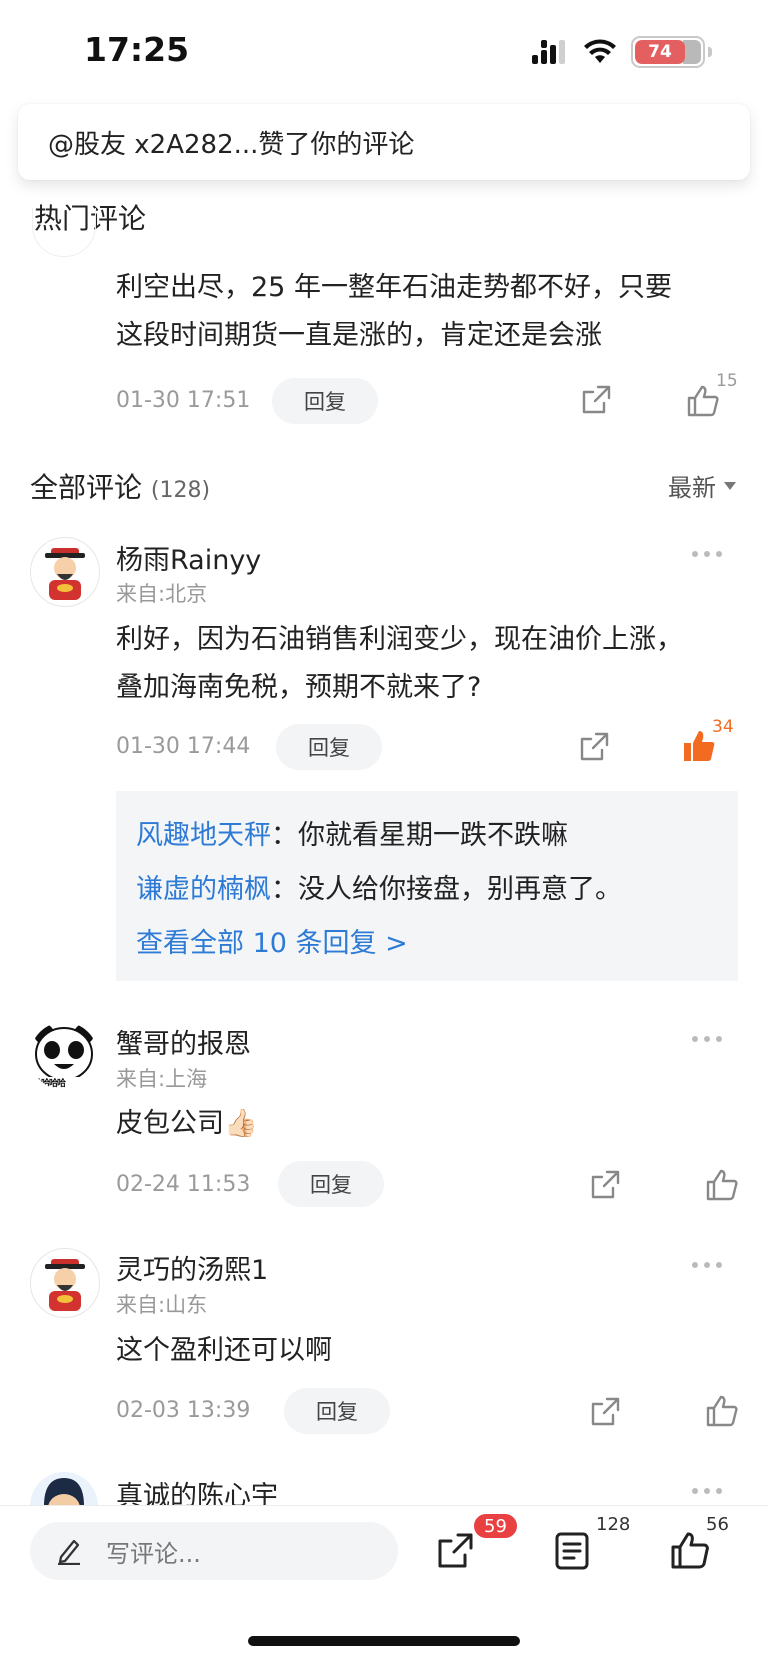 This screenshot has width=768, height=1664. What do you see at coordinates (86, 487) in the screenshot?
I see `all-comments-label: 全部评论` at bounding box center [86, 487].